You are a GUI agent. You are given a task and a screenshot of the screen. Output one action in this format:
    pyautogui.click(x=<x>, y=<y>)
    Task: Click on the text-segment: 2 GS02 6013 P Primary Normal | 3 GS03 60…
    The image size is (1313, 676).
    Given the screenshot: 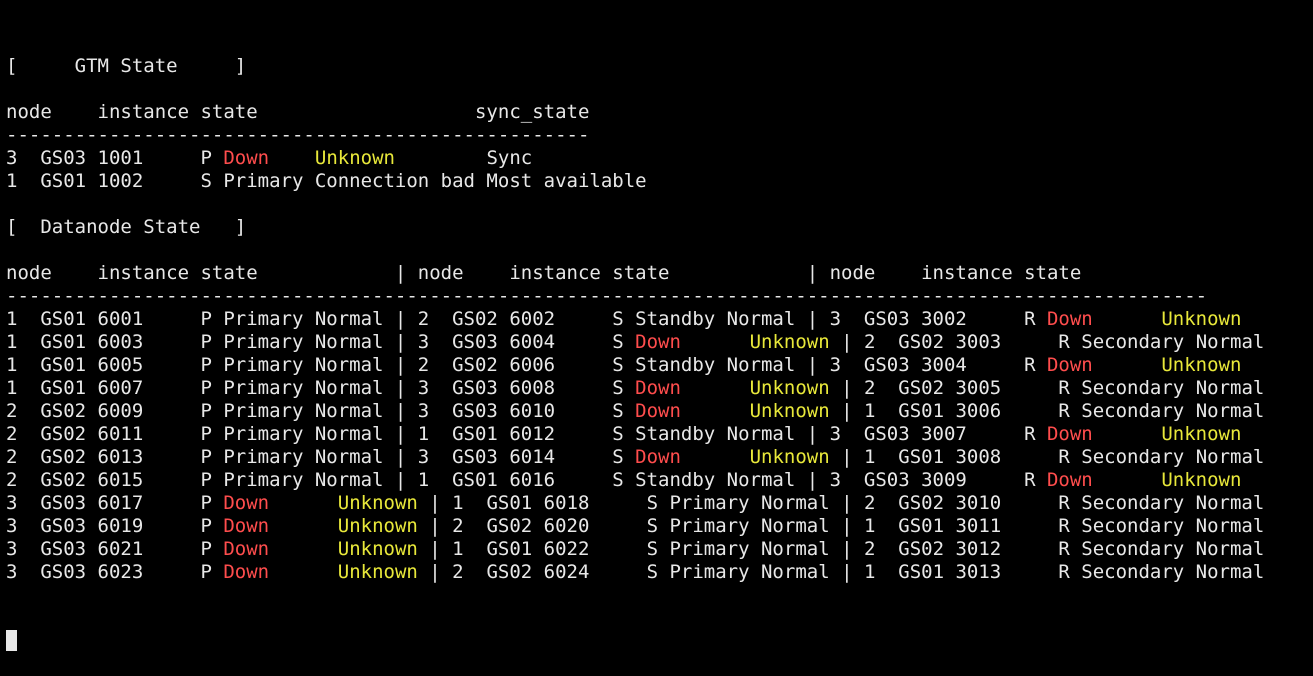 What is the action you would take?
    pyautogui.click(x=321, y=457)
    